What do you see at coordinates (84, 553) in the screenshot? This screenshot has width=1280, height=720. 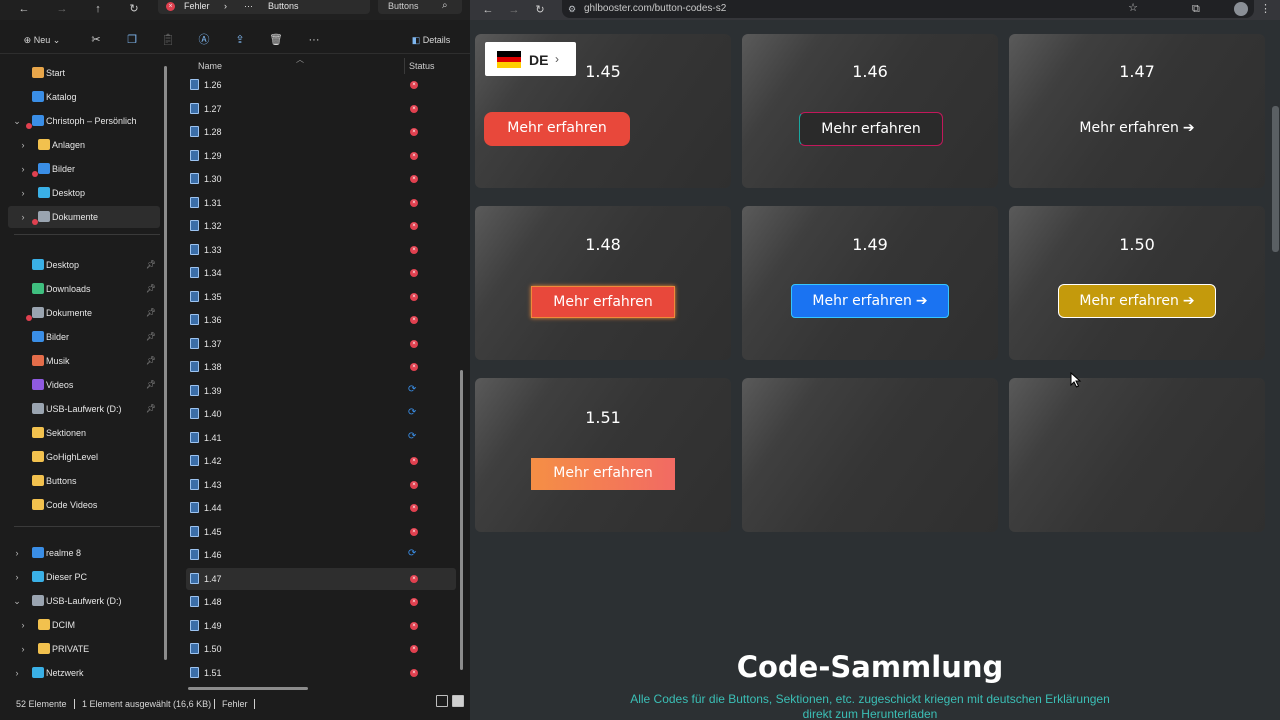 I see `sidebar-item: › realme 8` at bounding box center [84, 553].